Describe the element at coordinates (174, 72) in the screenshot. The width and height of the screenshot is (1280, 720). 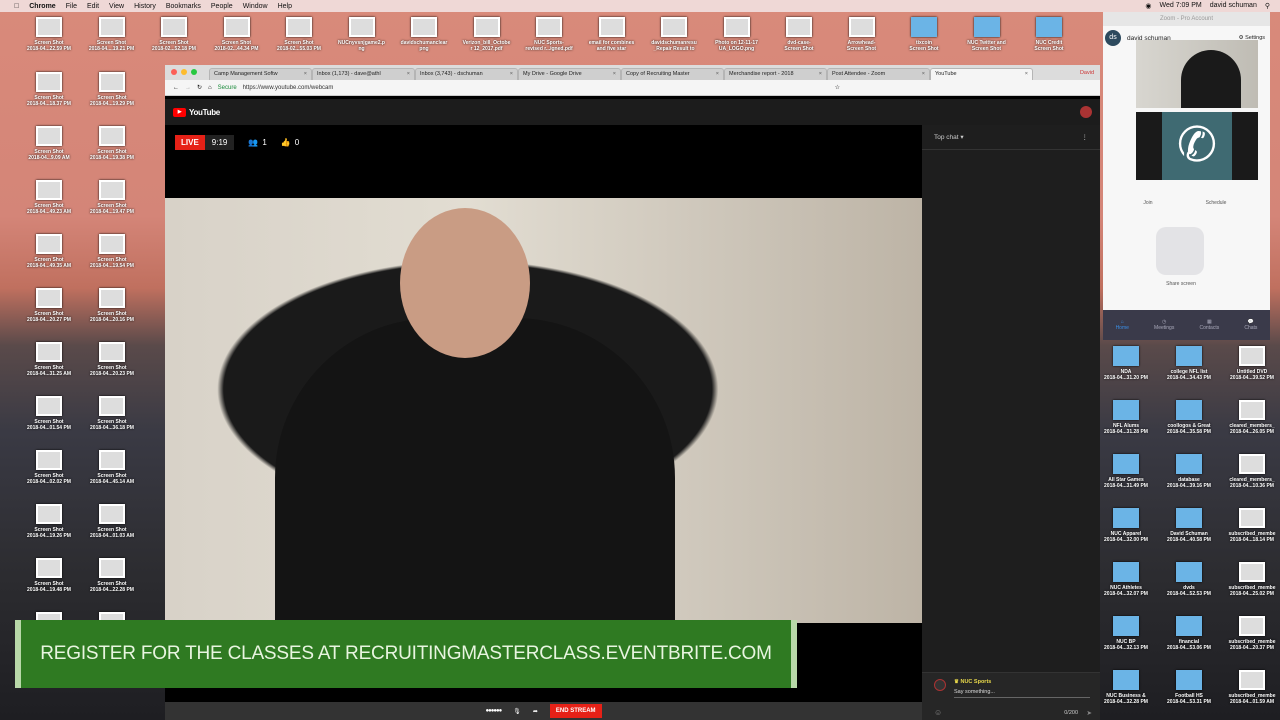
I see `close-window-button` at that location.